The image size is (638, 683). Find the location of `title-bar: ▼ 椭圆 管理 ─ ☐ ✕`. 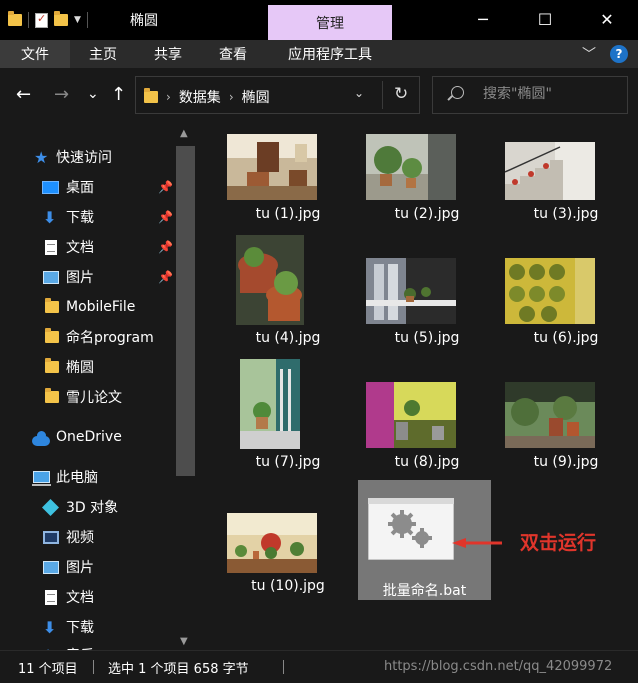

title-bar: ▼ 椭圆 管理 ─ ☐ ✕ is located at coordinates (319, 20).